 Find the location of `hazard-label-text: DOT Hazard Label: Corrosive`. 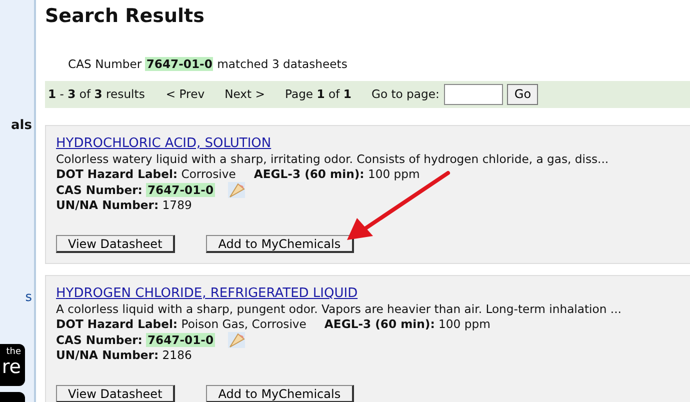

hazard-label-text: DOT Hazard Label: Corrosive is located at coordinates (146, 174).